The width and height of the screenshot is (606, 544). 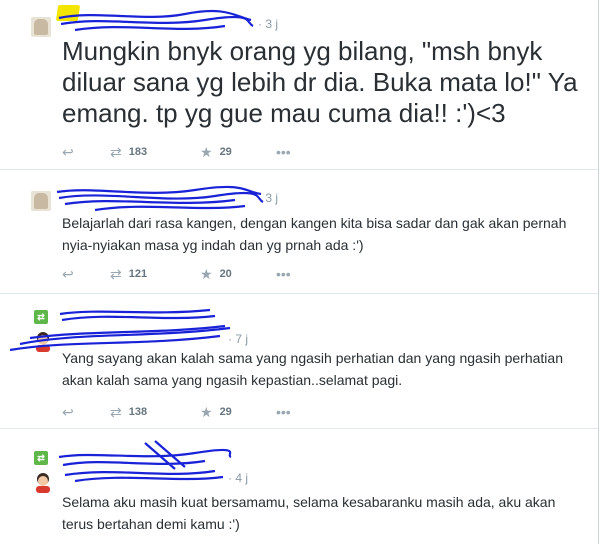 I want to click on retweet-button: ⇄ 183, so click(x=128, y=152).